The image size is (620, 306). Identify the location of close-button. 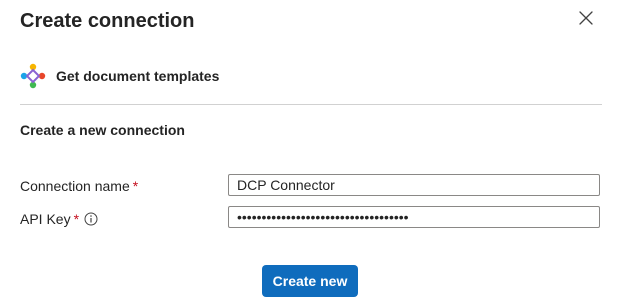
(586, 20).